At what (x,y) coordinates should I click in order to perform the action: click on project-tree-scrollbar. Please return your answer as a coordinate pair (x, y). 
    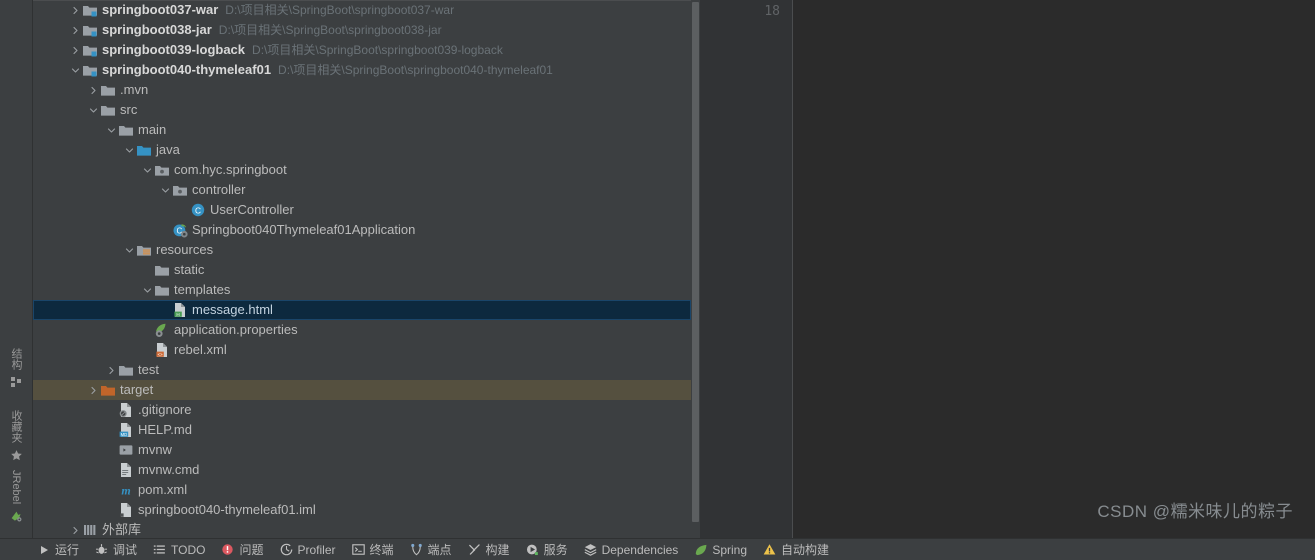
    Looking at the image, I should click on (695, 269).